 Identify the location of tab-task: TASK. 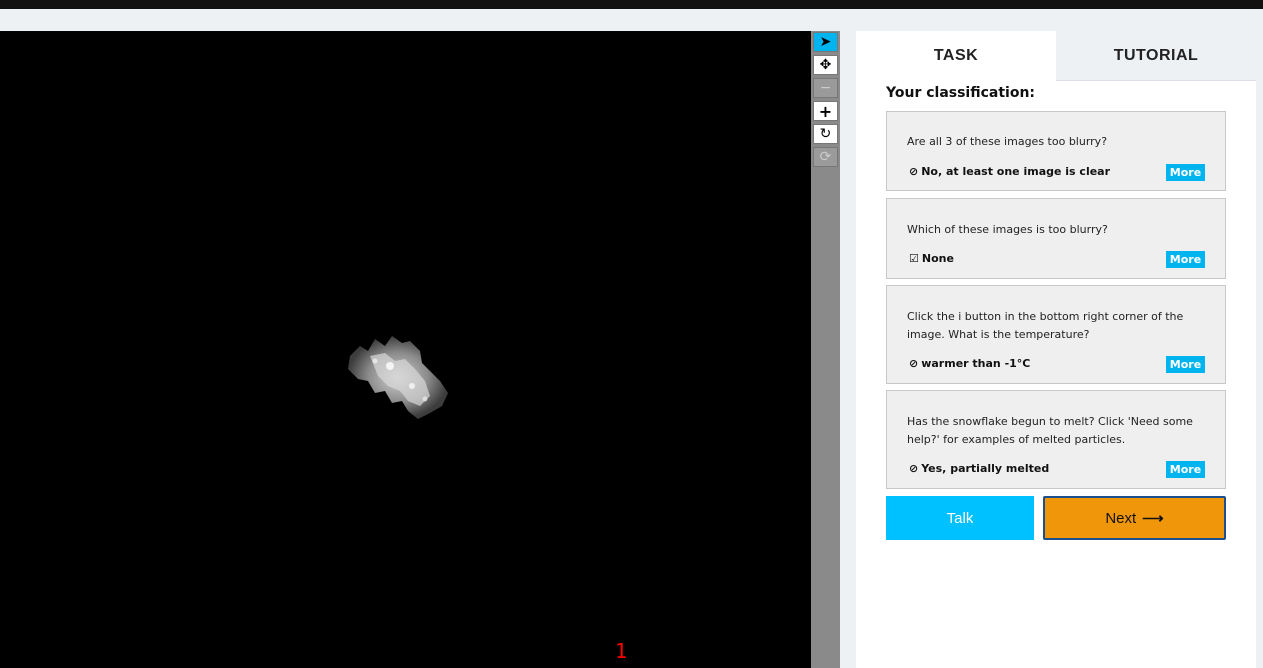
(956, 56).